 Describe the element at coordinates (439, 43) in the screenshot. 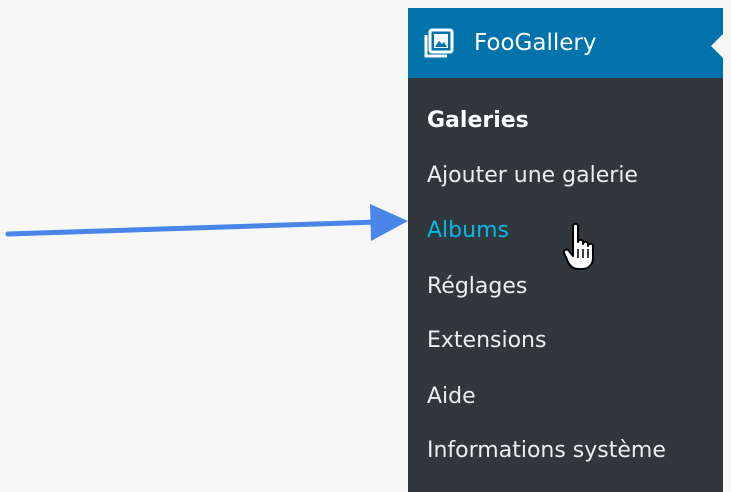

I see `gallery-icon` at that location.